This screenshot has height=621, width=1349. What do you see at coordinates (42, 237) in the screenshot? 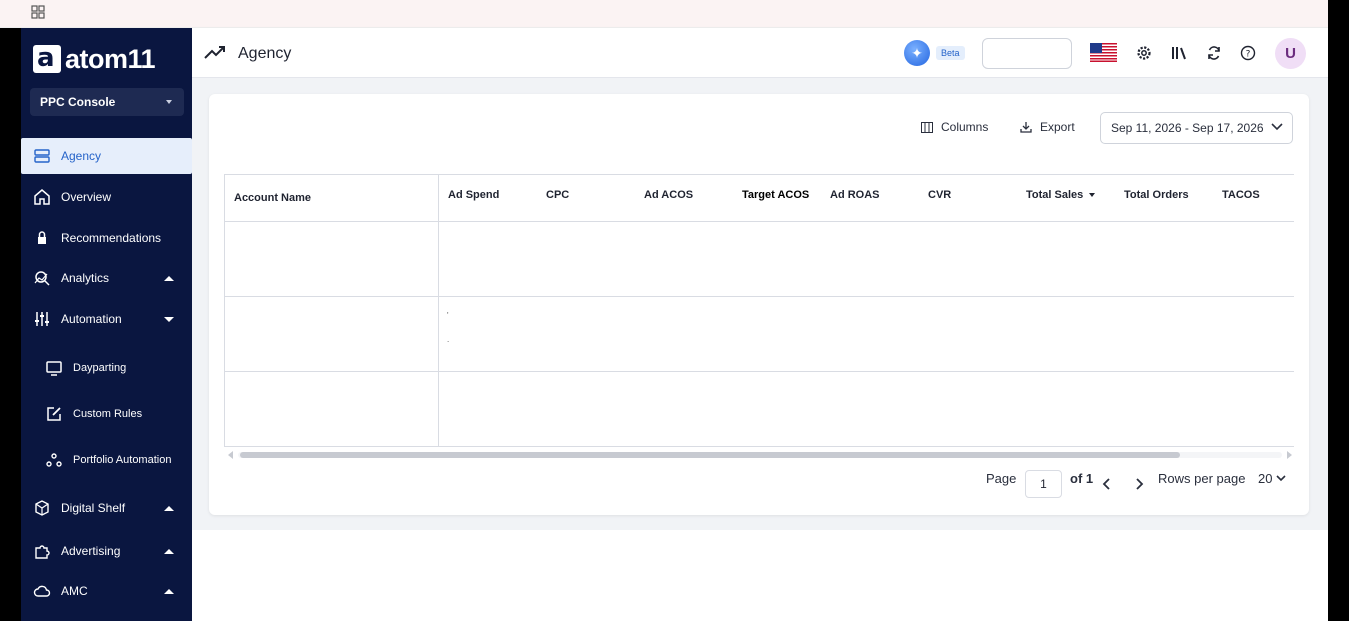
I see `lock-icon` at bounding box center [42, 237].